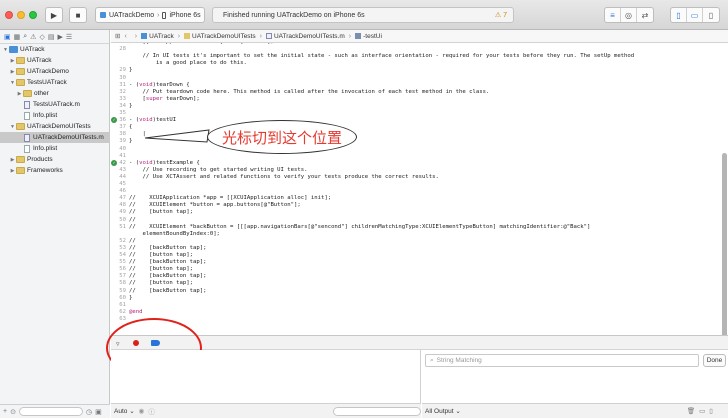 Image resolution: width=728 pixels, height=418 pixels. Describe the element at coordinates (419, 248) in the screenshot. I see `code-line: 53// [backButton tap];` at that location.